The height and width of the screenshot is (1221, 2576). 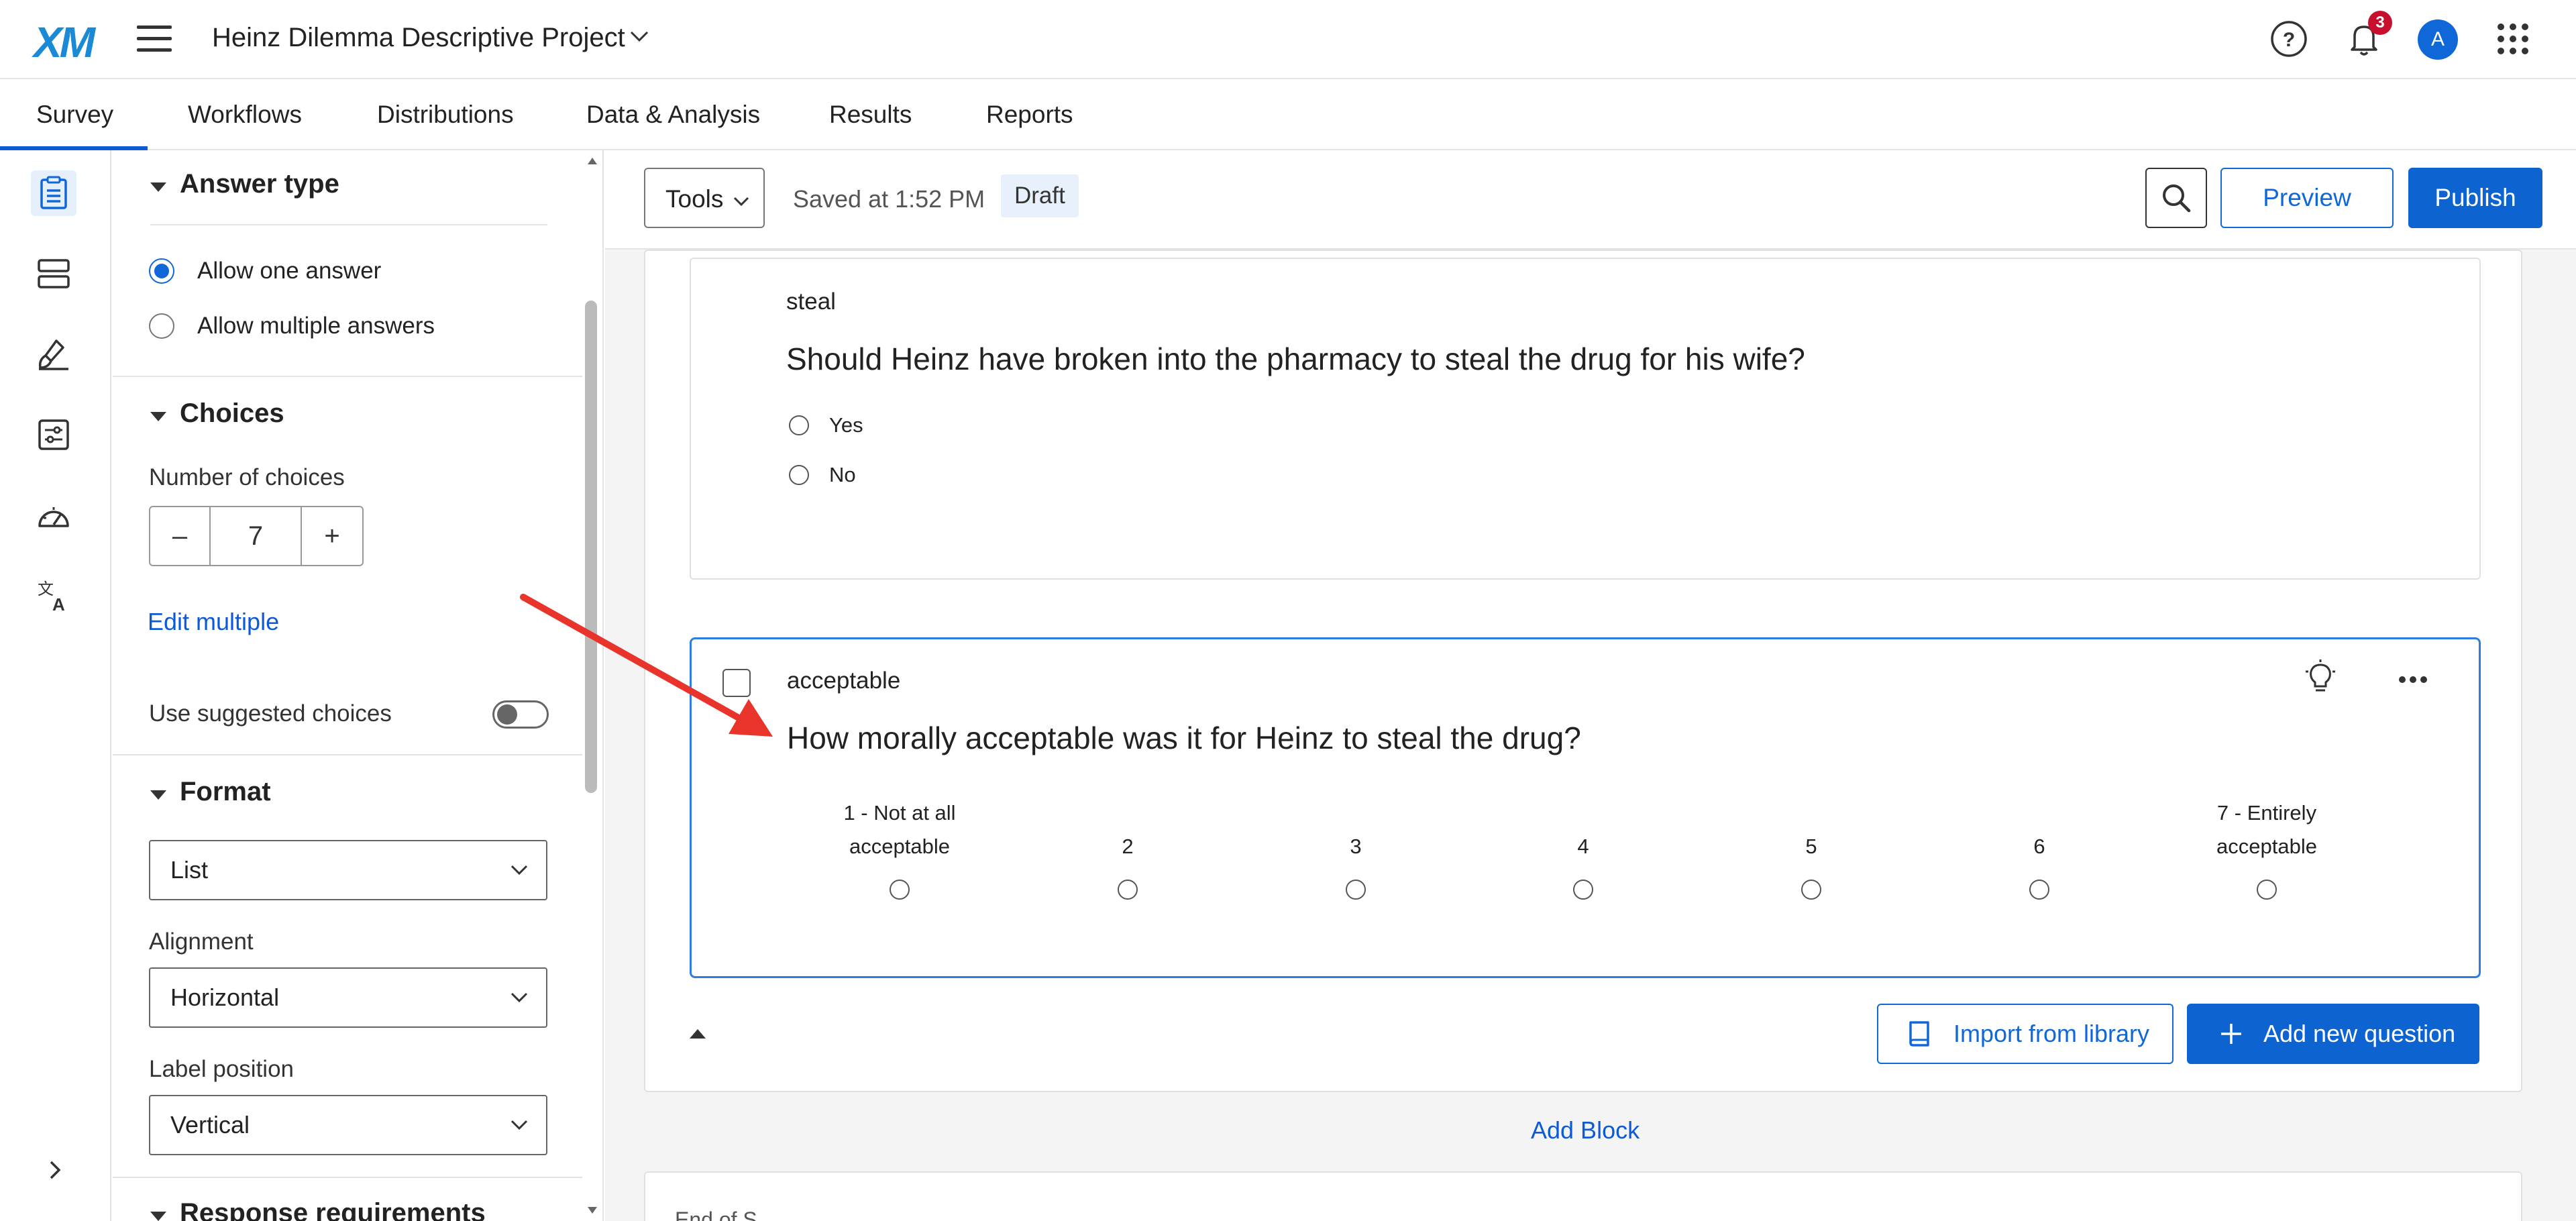 I want to click on allow-multiple-answers-option: Allow multiple answers, so click(x=292, y=326).